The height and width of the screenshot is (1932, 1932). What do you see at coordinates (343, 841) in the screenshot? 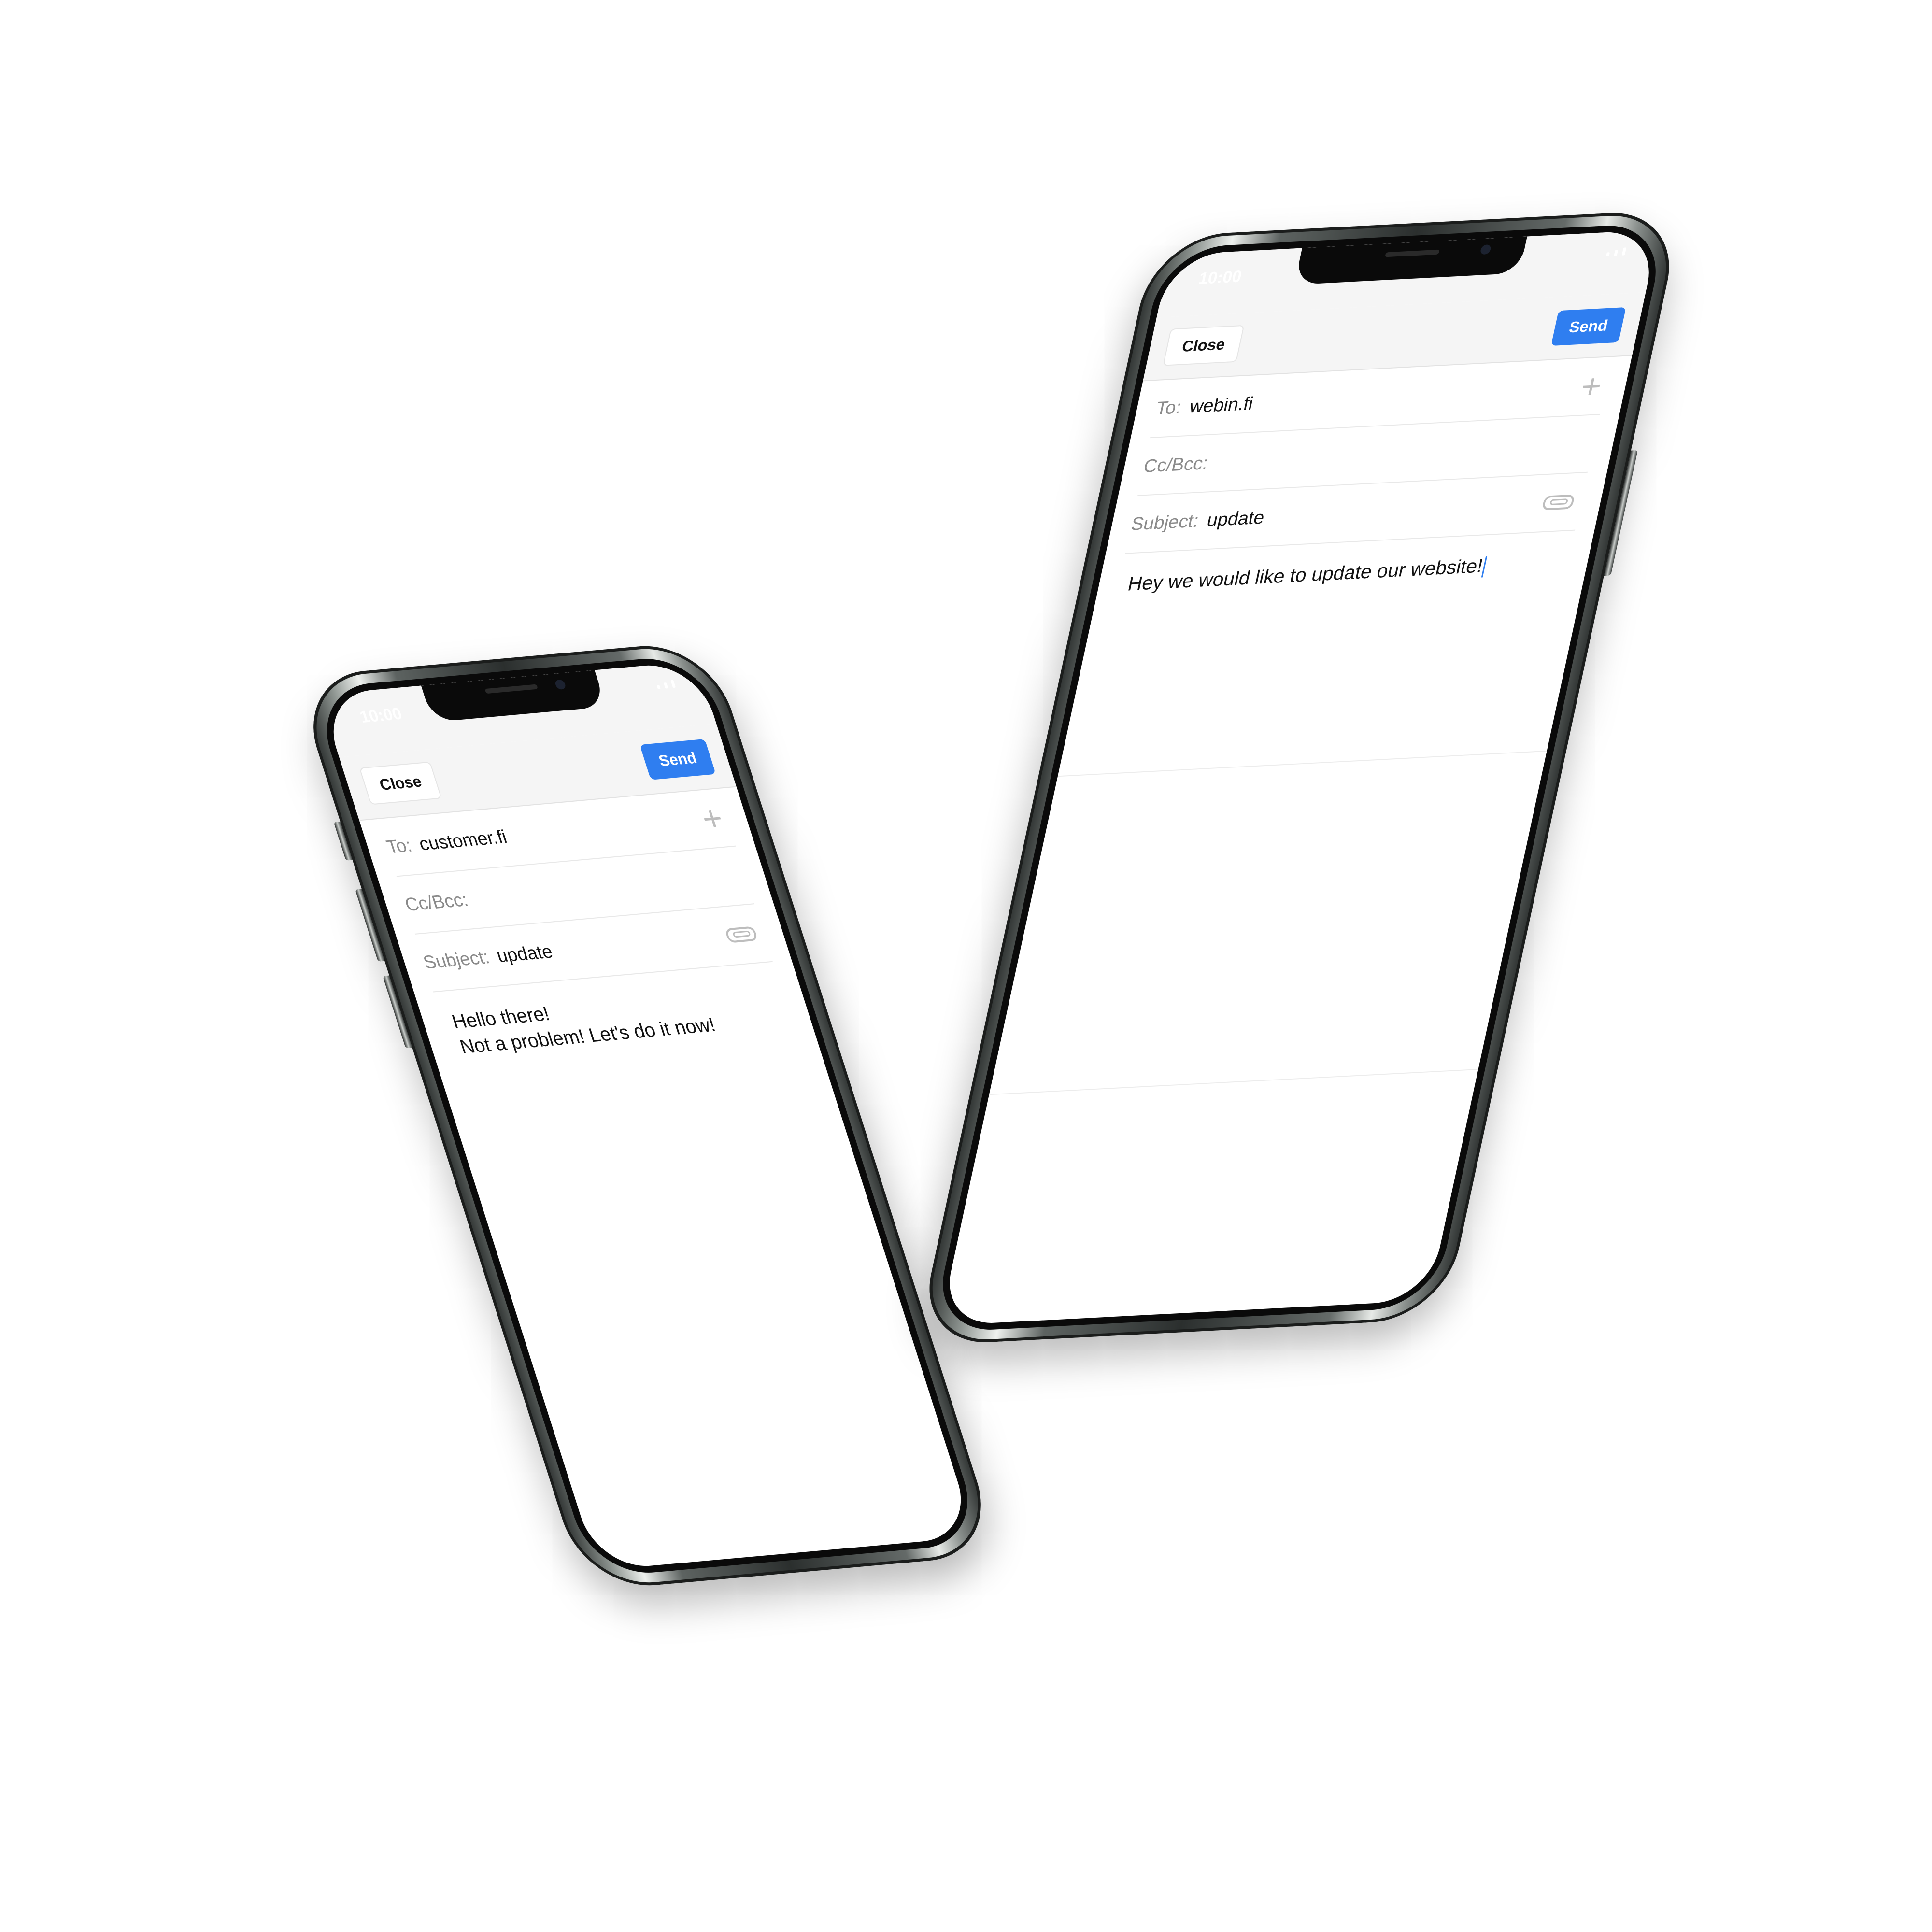
I see `mute-switch` at bounding box center [343, 841].